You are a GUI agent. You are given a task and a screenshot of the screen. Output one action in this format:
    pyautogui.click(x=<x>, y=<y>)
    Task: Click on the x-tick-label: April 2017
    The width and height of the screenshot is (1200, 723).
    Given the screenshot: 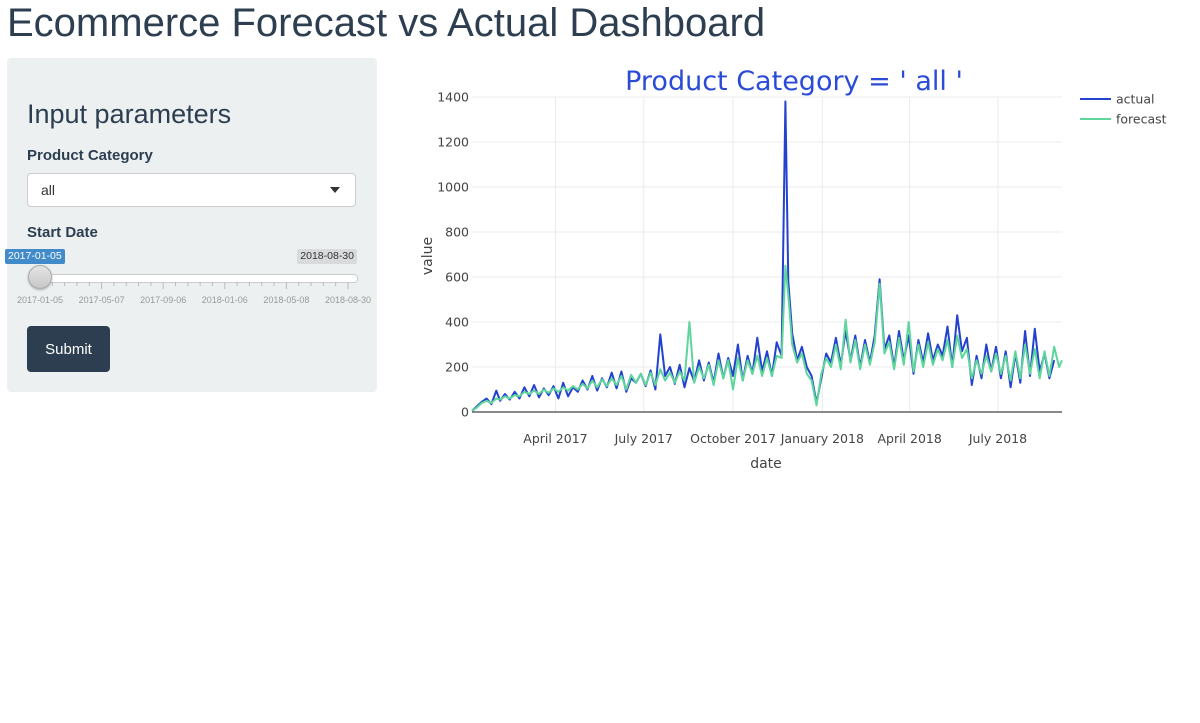 What is the action you would take?
    pyautogui.click(x=555, y=438)
    